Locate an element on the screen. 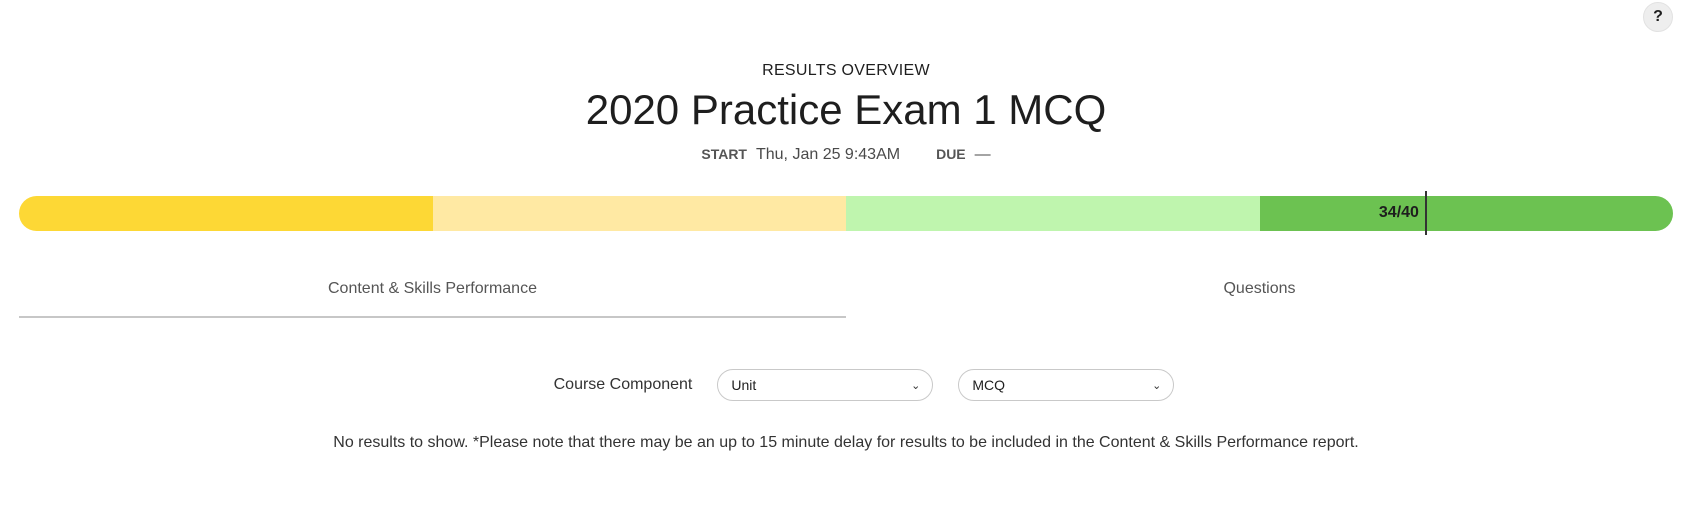 This screenshot has height=510, width=1692. assignment-dates: START Thu, Jan 25 9:43AM DUE — is located at coordinates (846, 155).